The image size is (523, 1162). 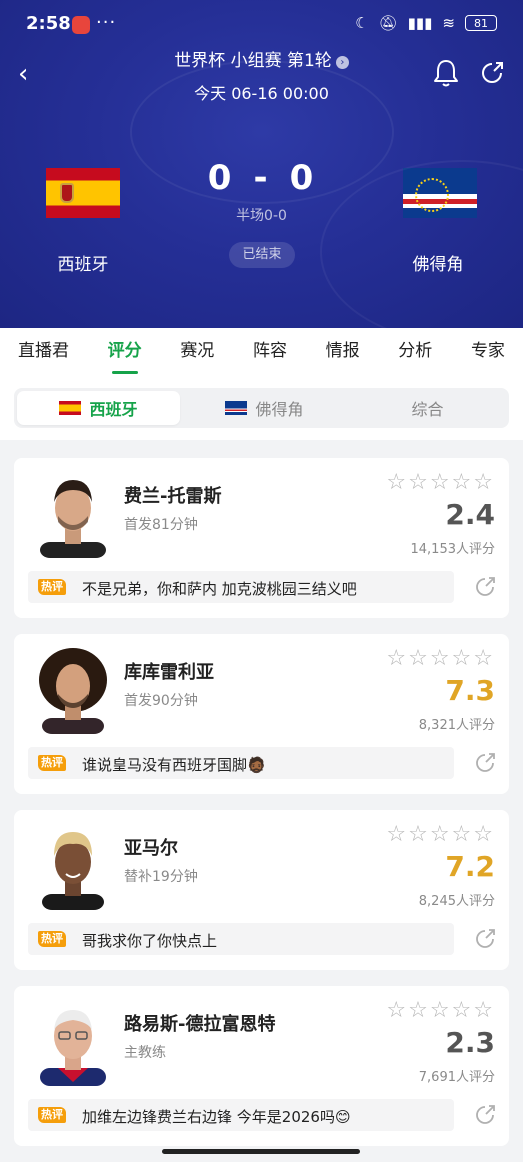 What do you see at coordinates (456, 1077) in the screenshot?
I see `rating-count: 7,691人评分` at bounding box center [456, 1077].